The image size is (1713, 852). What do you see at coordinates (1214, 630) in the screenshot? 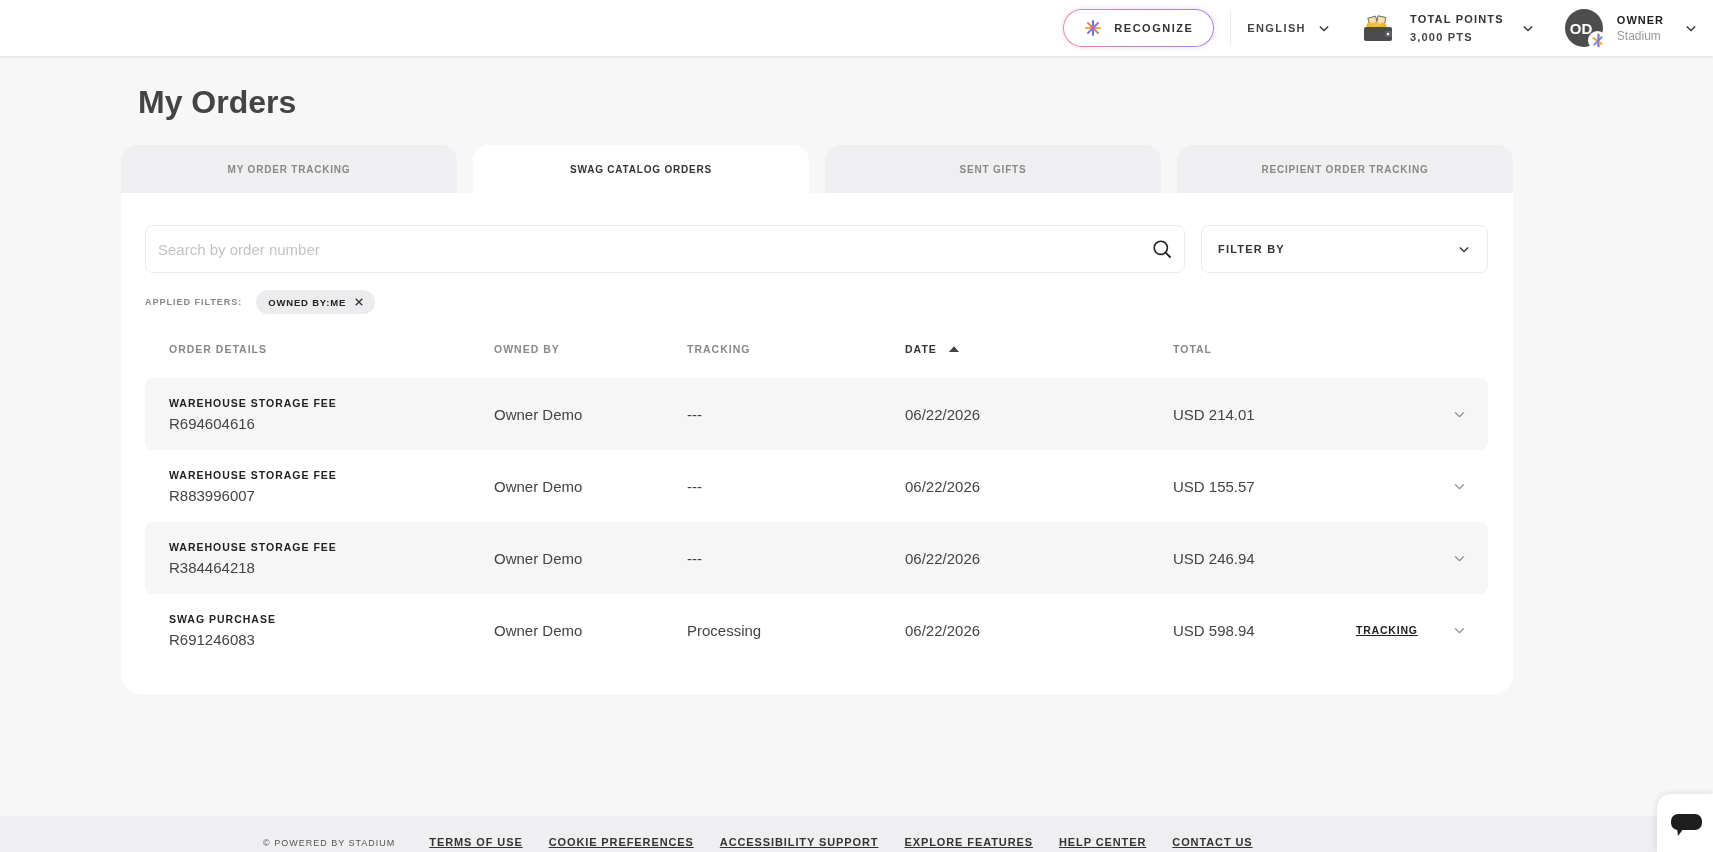
I see `table-cell: USD 598.94` at bounding box center [1214, 630].